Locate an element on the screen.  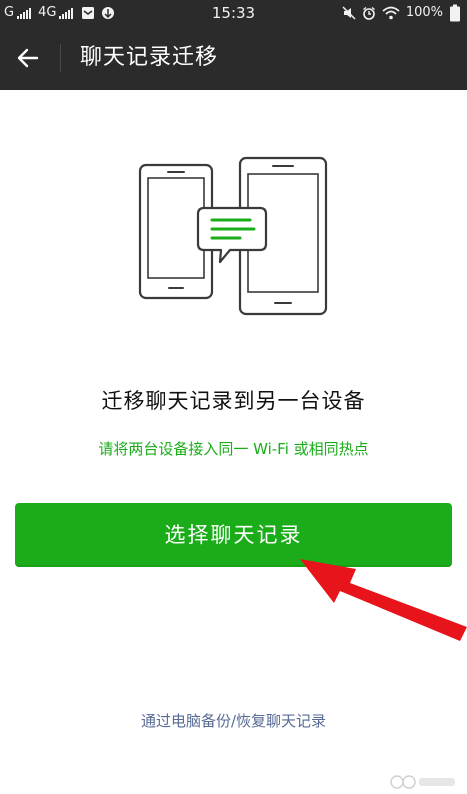
battery-percent: 100% is located at coordinates (424, 12).